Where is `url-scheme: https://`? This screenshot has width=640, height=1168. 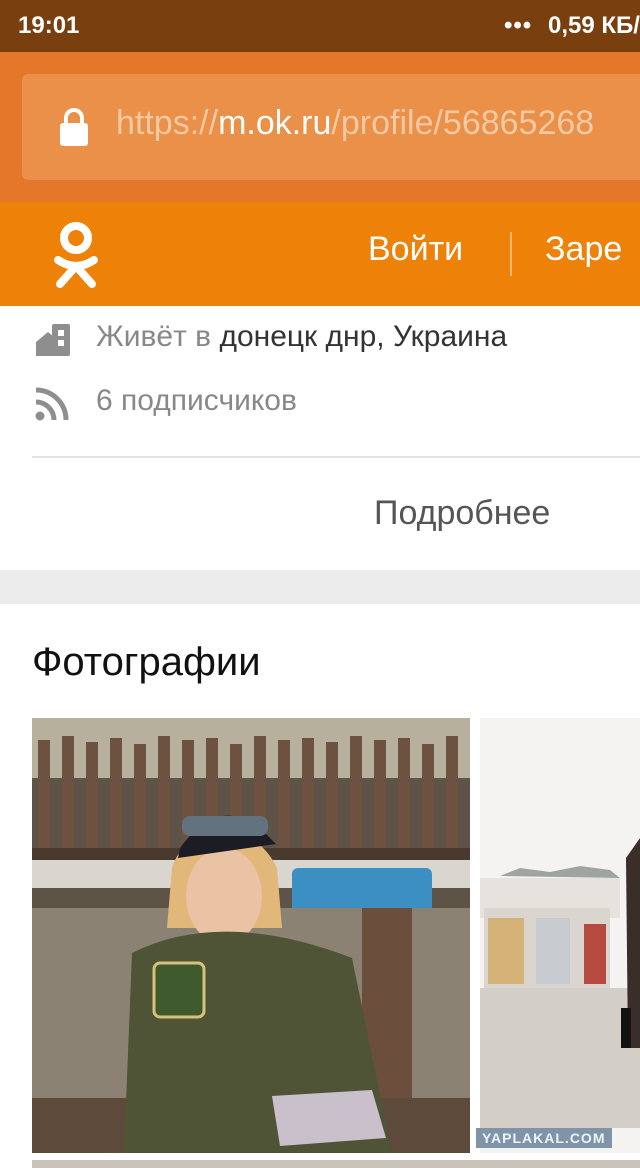
url-scheme: https:// is located at coordinates (167, 123).